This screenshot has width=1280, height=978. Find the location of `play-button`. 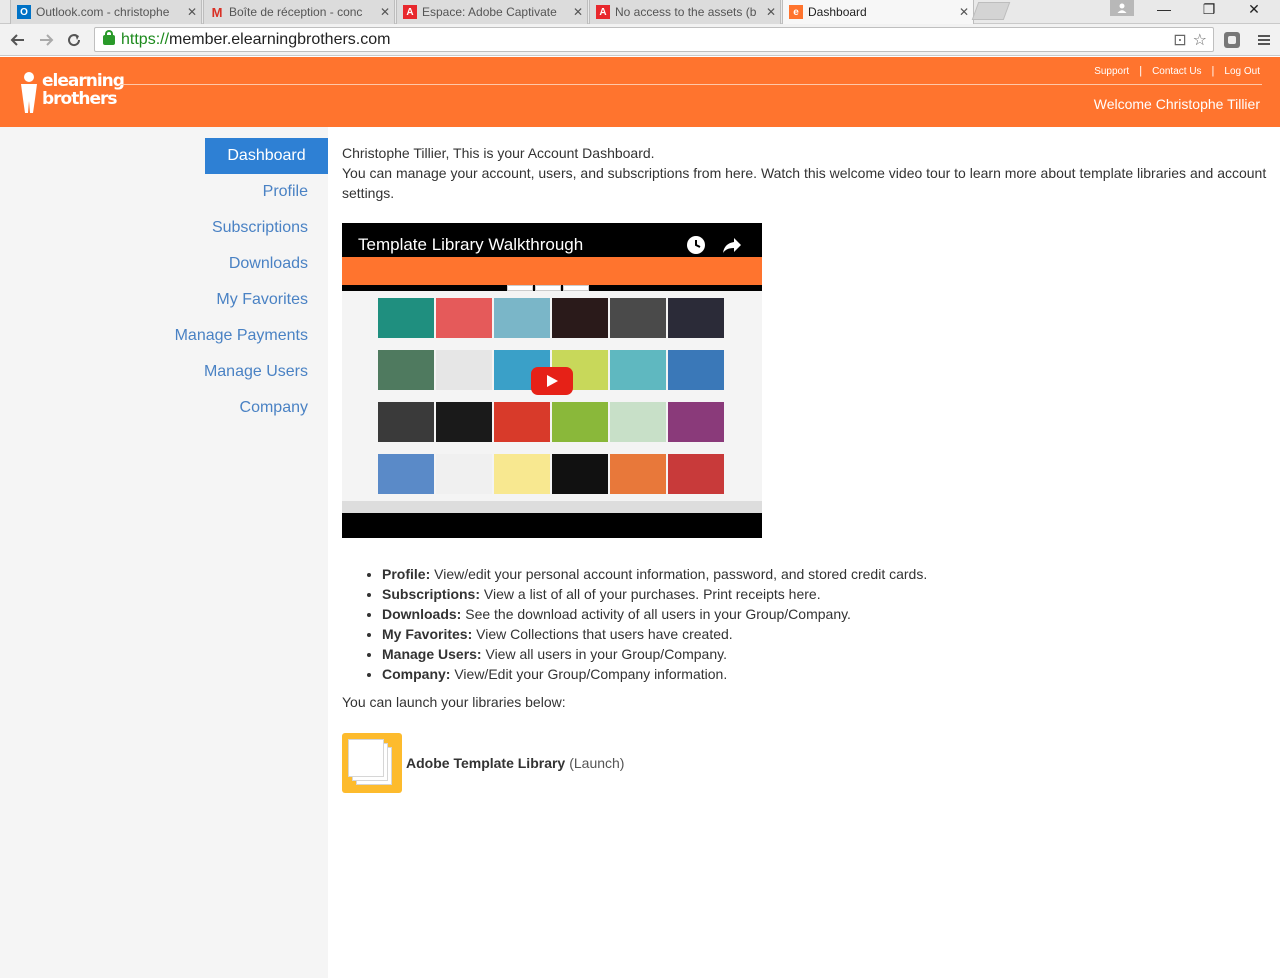

play-button is located at coordinates (552, 381).